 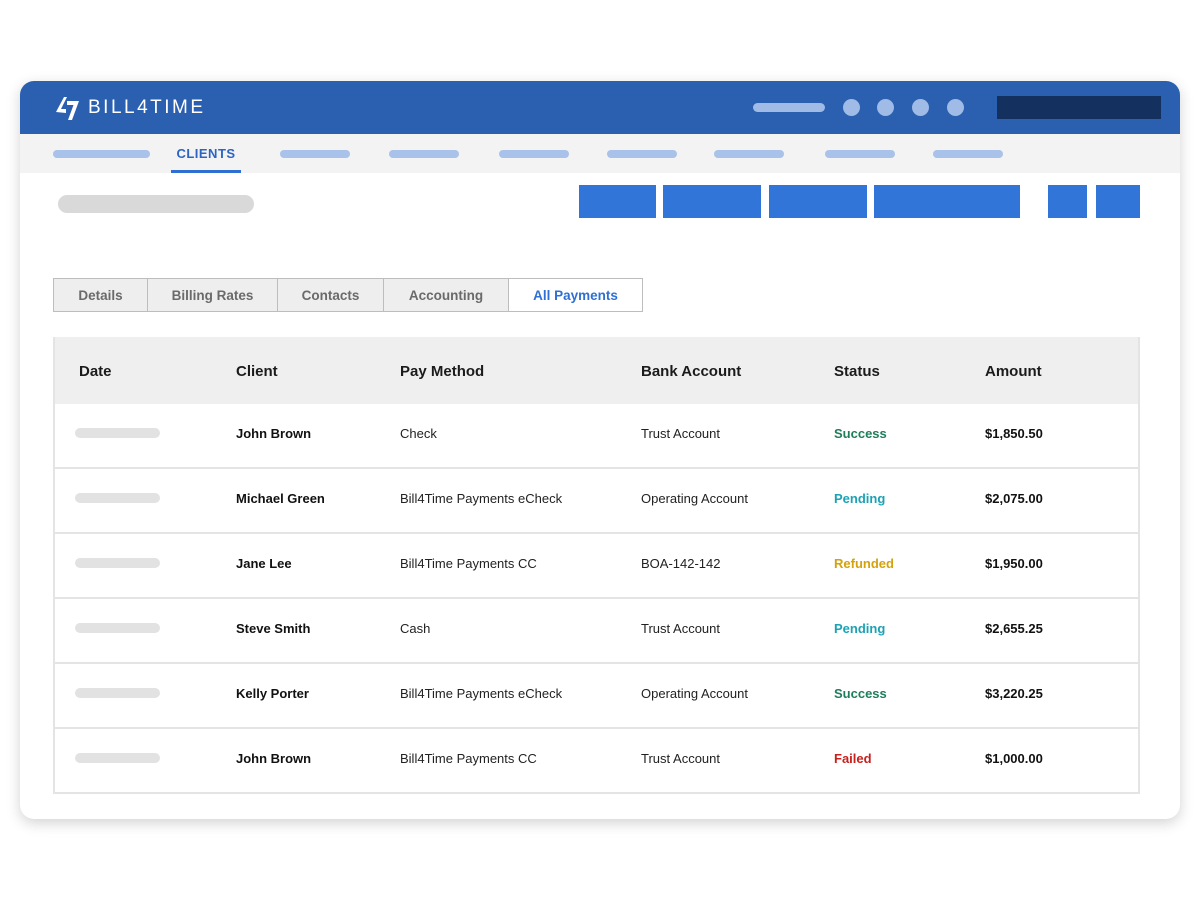 I want to click on nav-item-clients-label: CLIENTS, so click(x=206, y=153).